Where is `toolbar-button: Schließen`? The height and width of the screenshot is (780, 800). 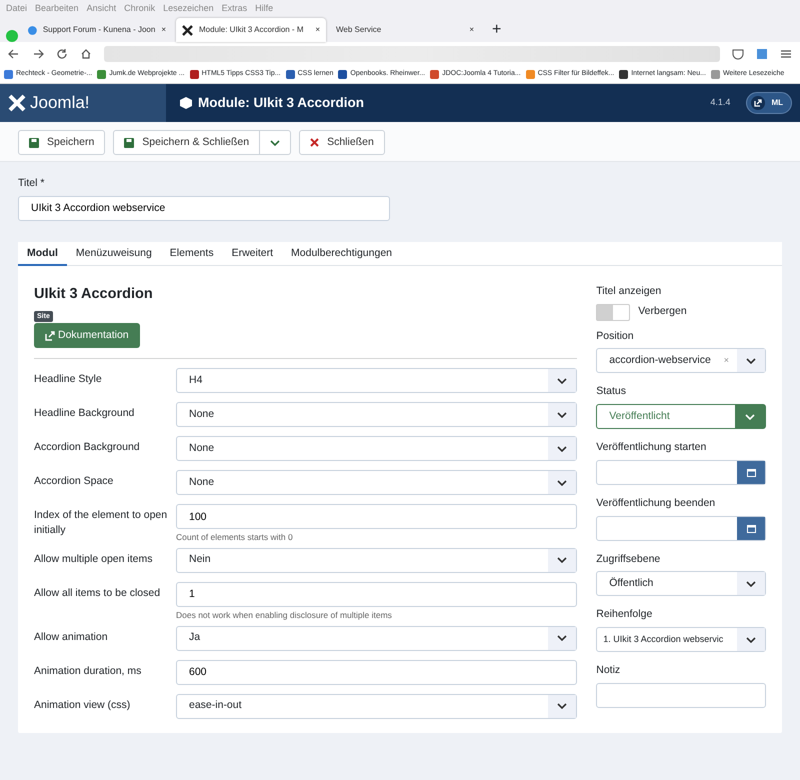 toolbar-button: Schließen is located at coordinates (342, 142).